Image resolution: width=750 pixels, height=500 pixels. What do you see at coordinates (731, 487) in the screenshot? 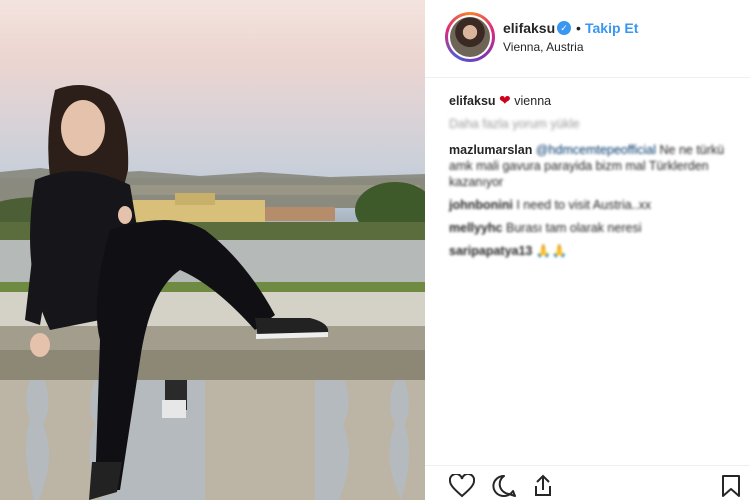
I see `bookmark-icon` at bounding box center [731, 487].